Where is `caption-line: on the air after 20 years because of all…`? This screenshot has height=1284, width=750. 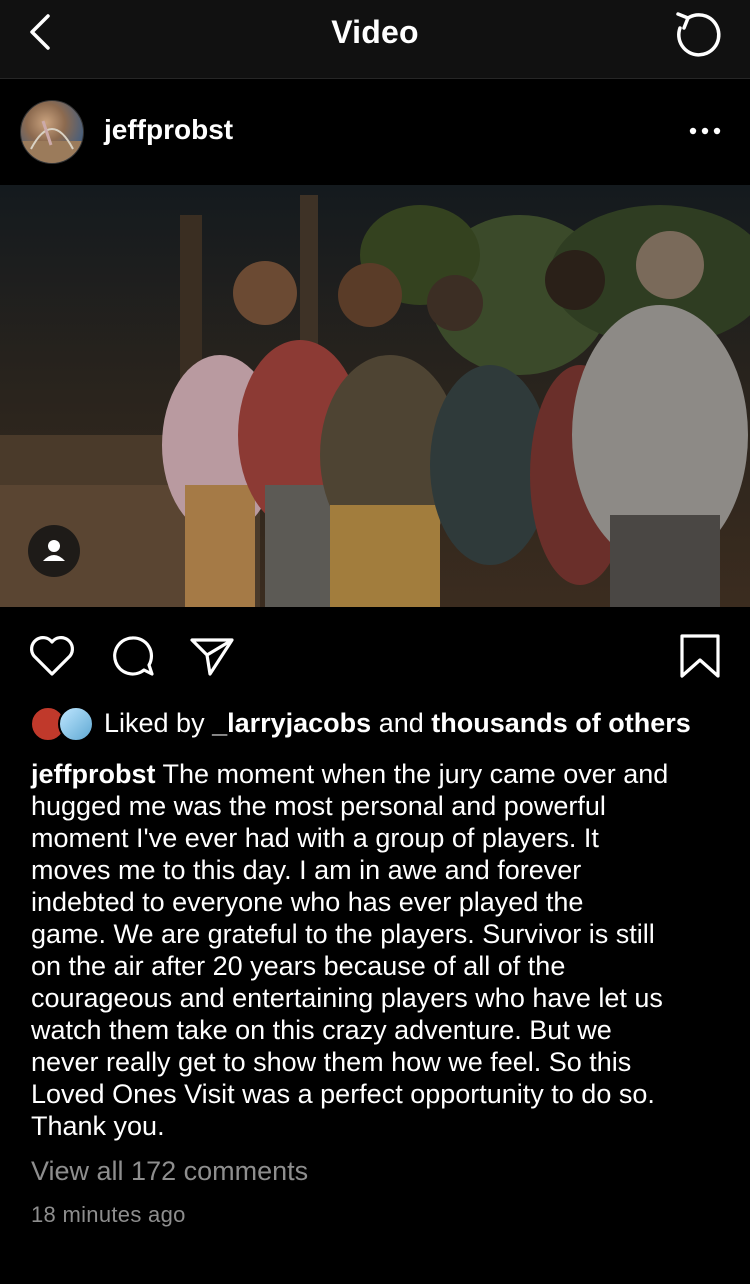 caption-line: on the air after 20 years because of all… is located at coordinates (298, 966).